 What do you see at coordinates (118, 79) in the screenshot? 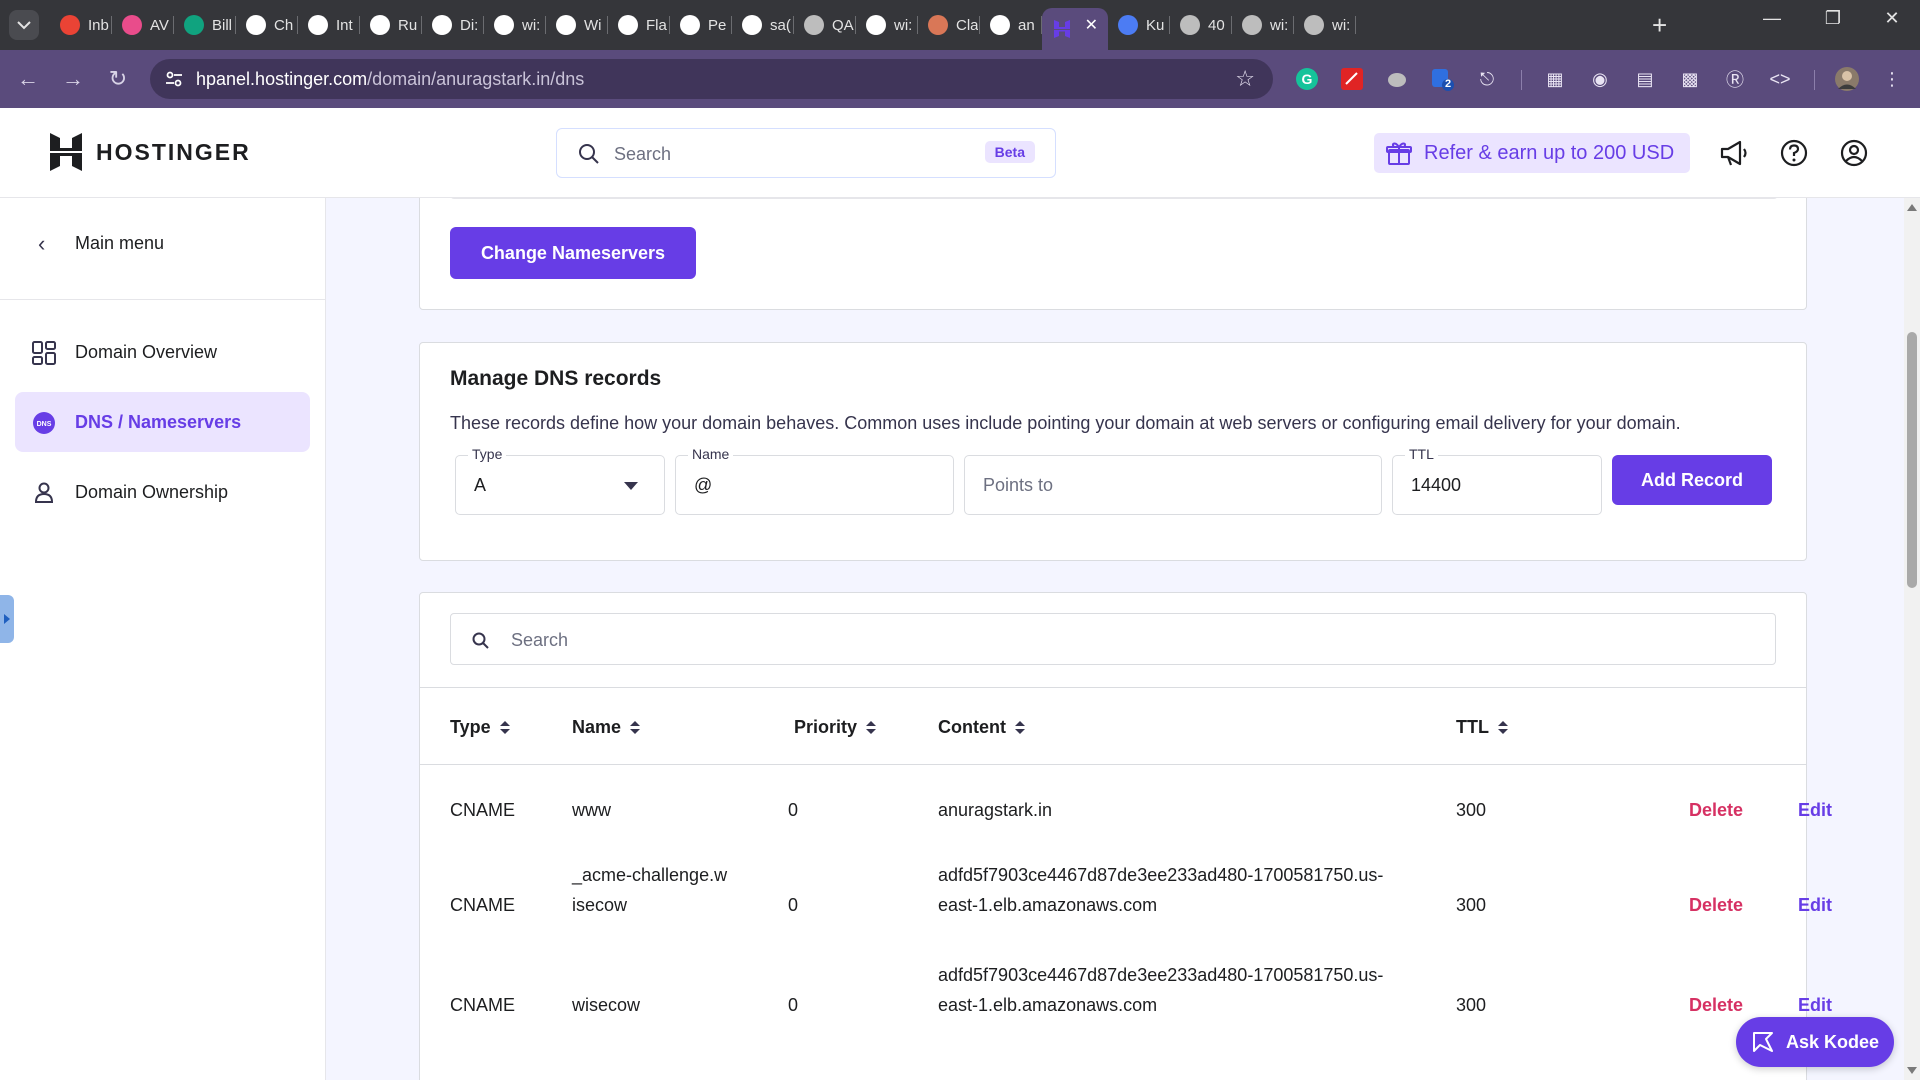
I see `reload-button: ↻` at bounding box center [118, 79].